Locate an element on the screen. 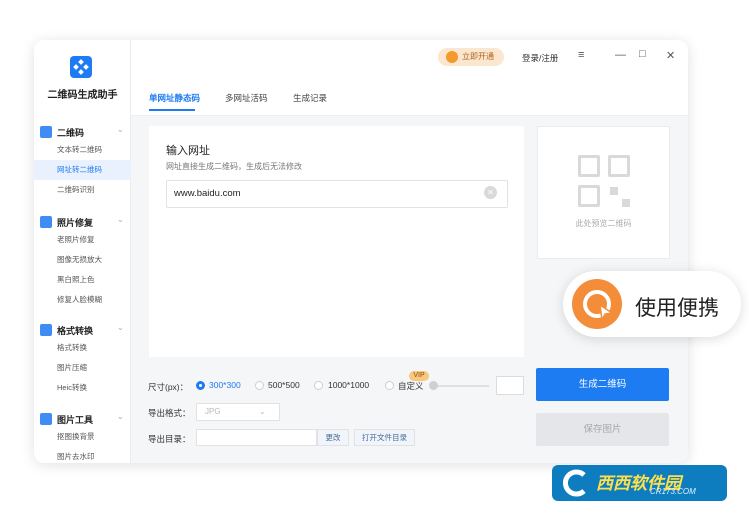  panel-title: 输入网址 is located at coordinates (188, 151).